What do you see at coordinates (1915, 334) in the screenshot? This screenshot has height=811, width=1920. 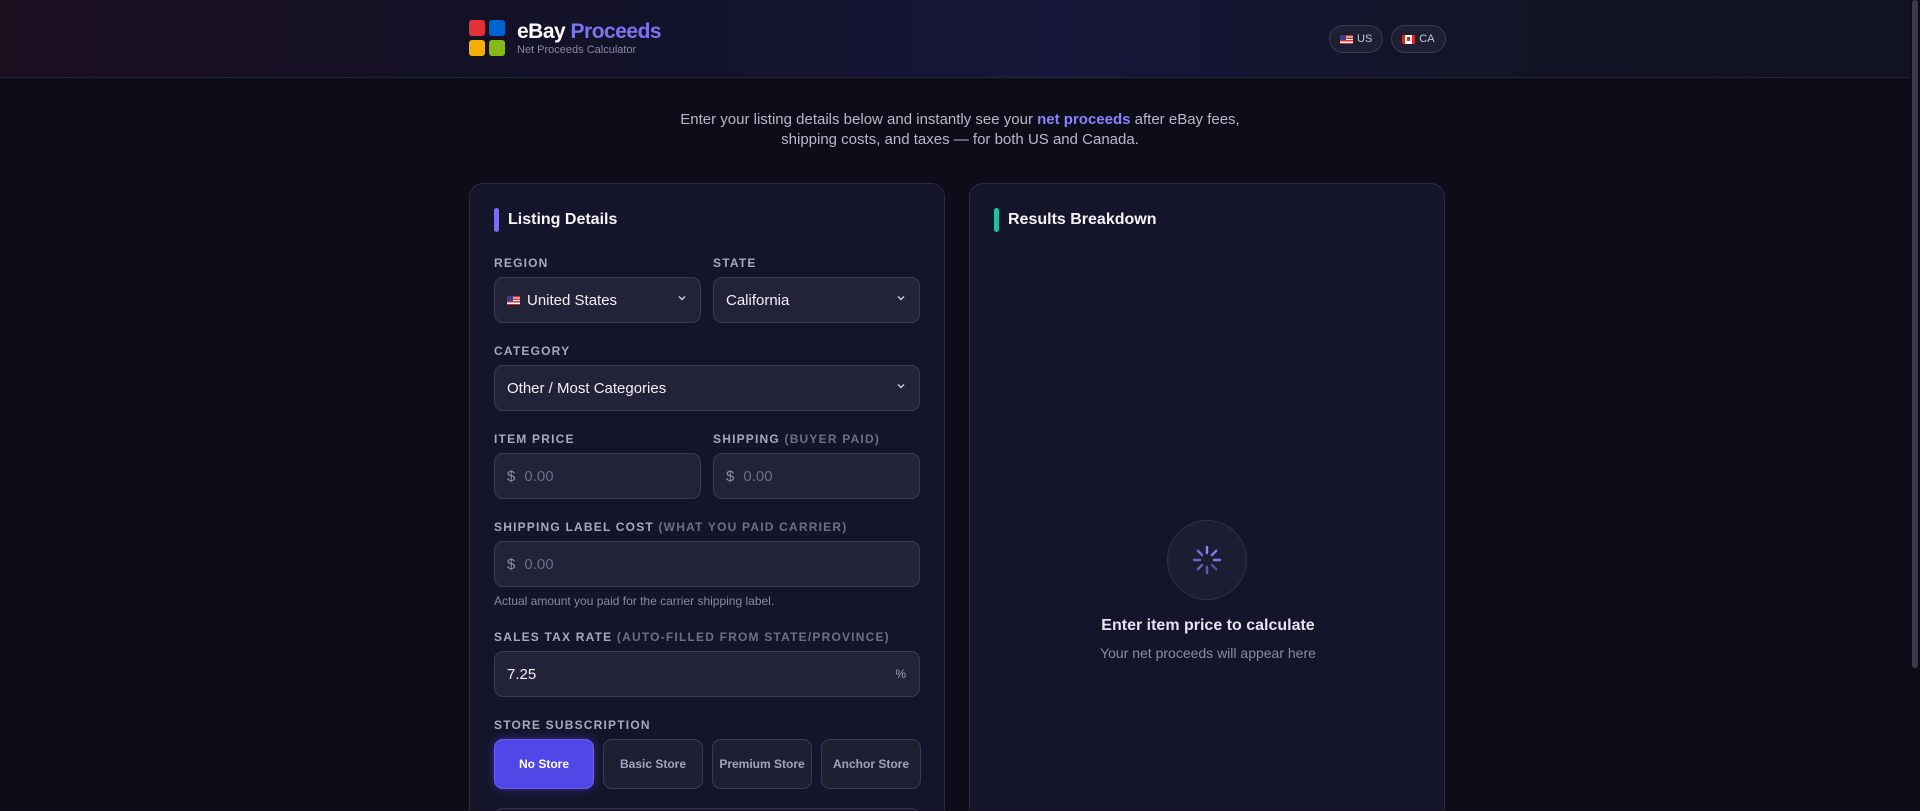 I see `scrollbar-thumb` at bounding box center [1915, 334].